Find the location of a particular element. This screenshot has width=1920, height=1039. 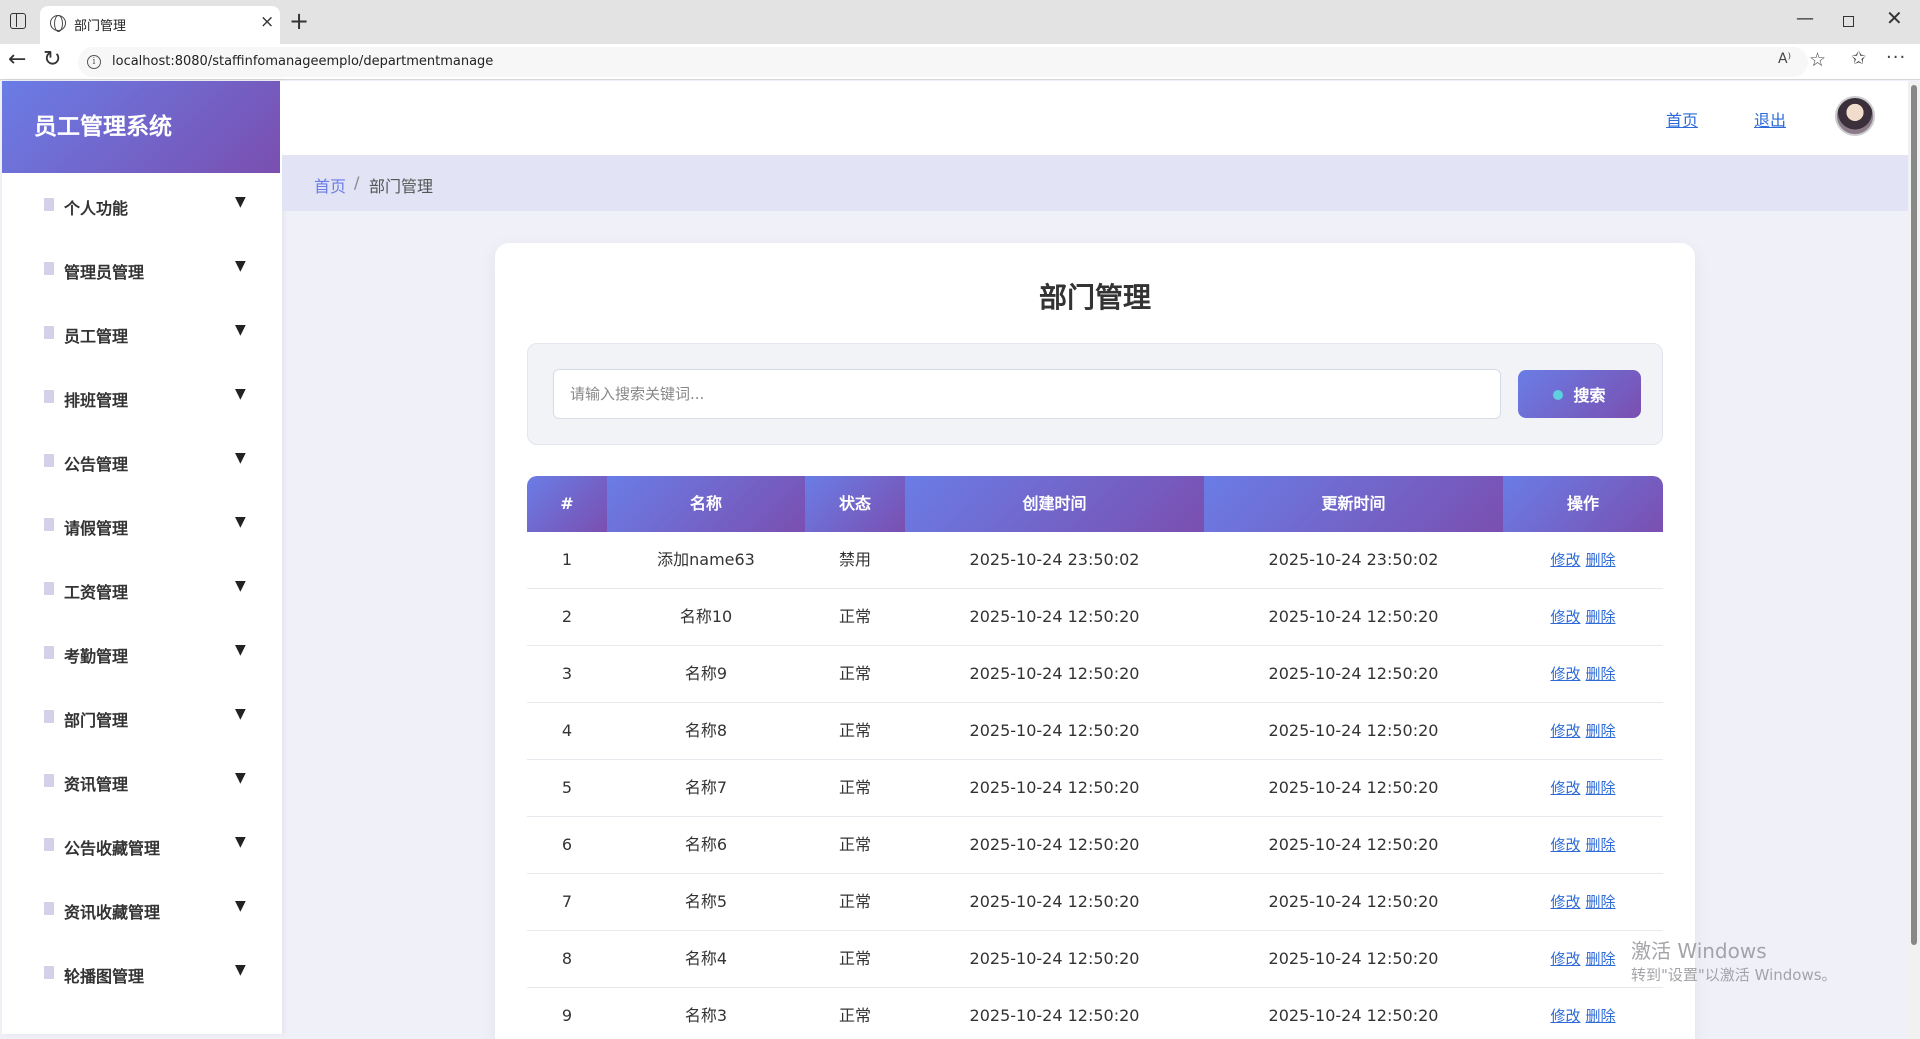

header-status: 状态 is located at coordinates (855, 504).